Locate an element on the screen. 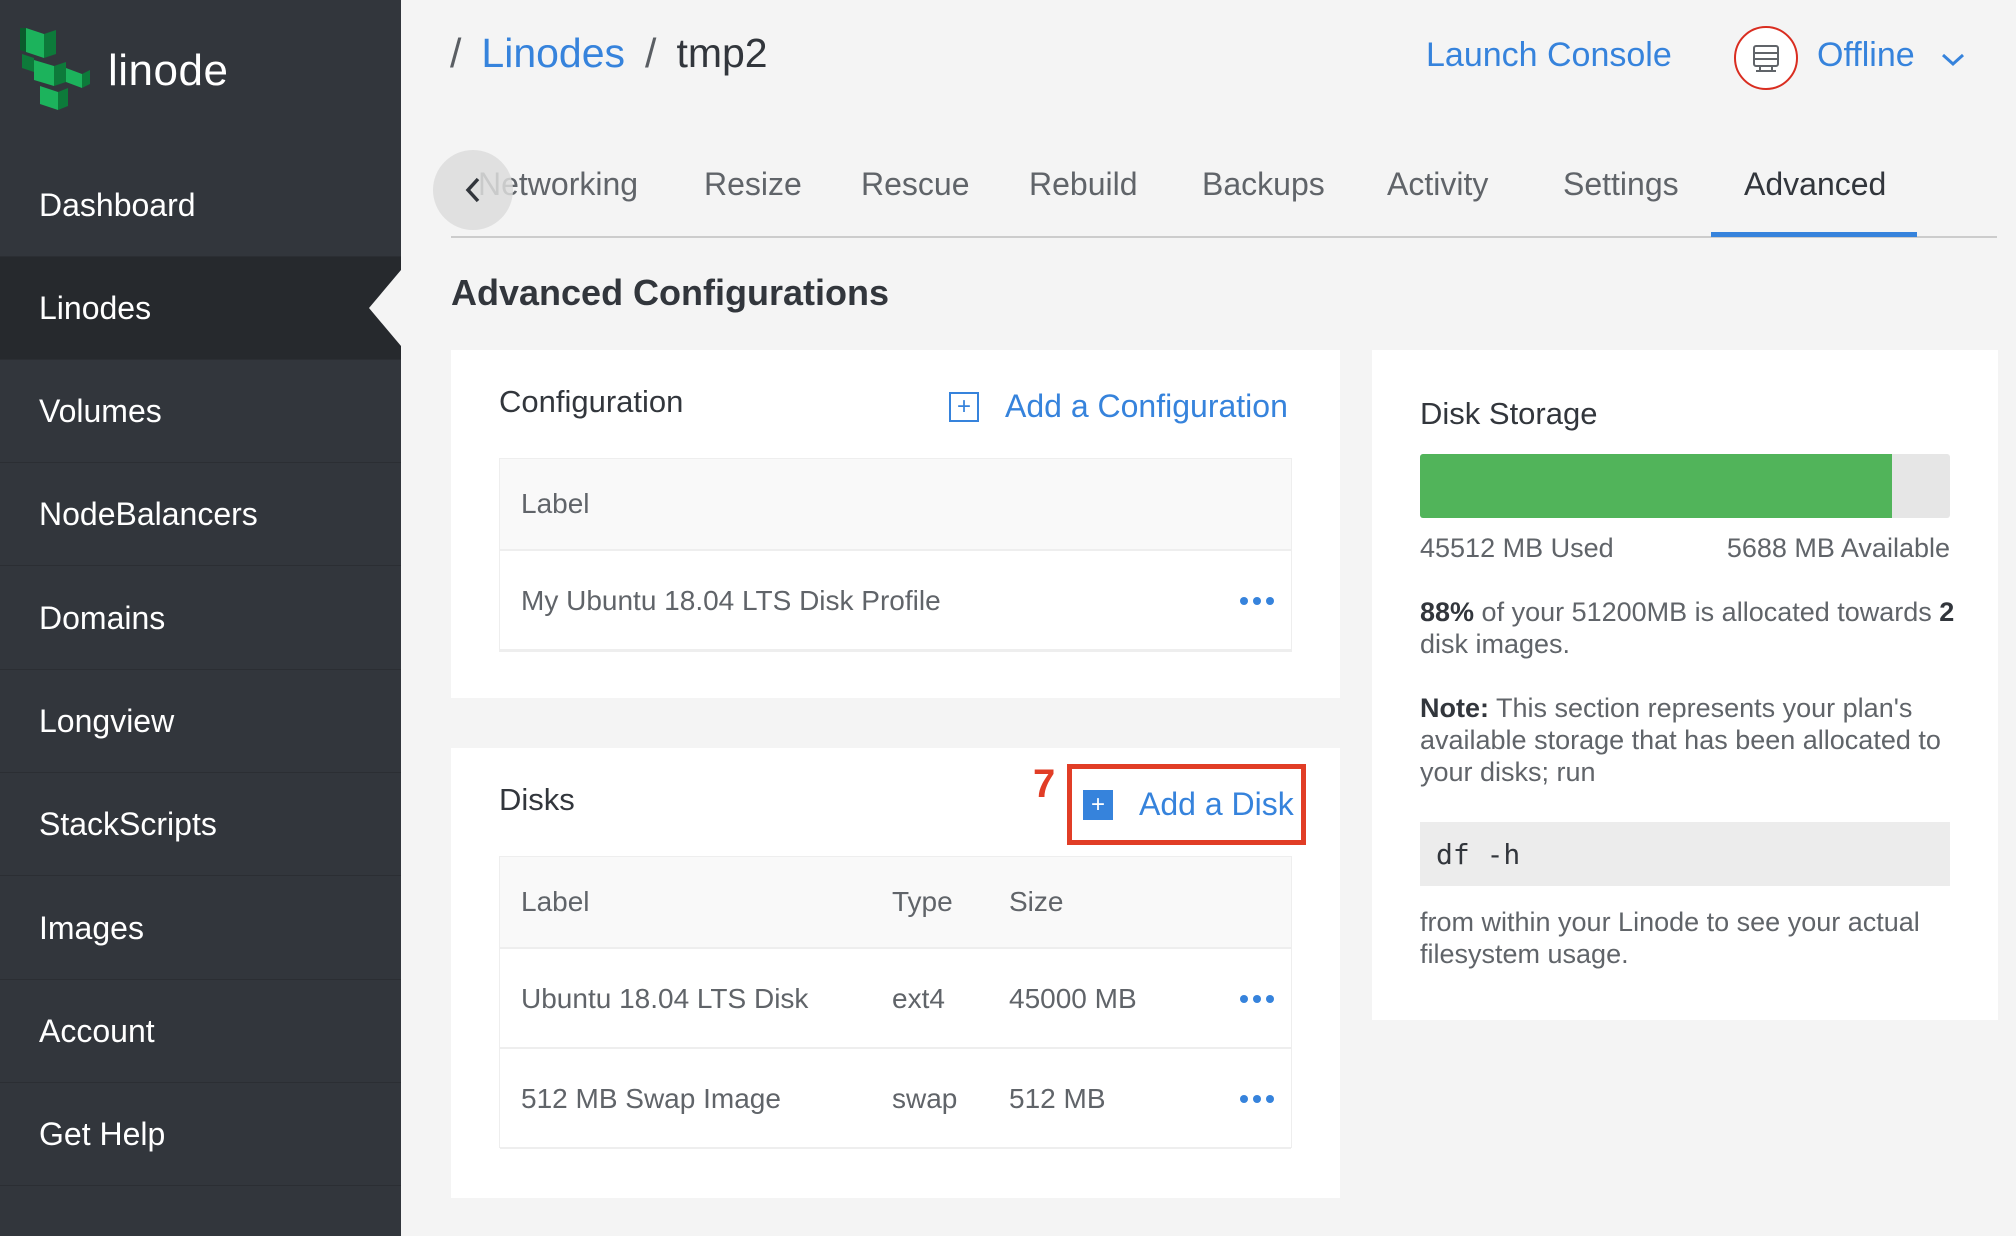  chevron-left-icon is located at coordinates (472, 190).